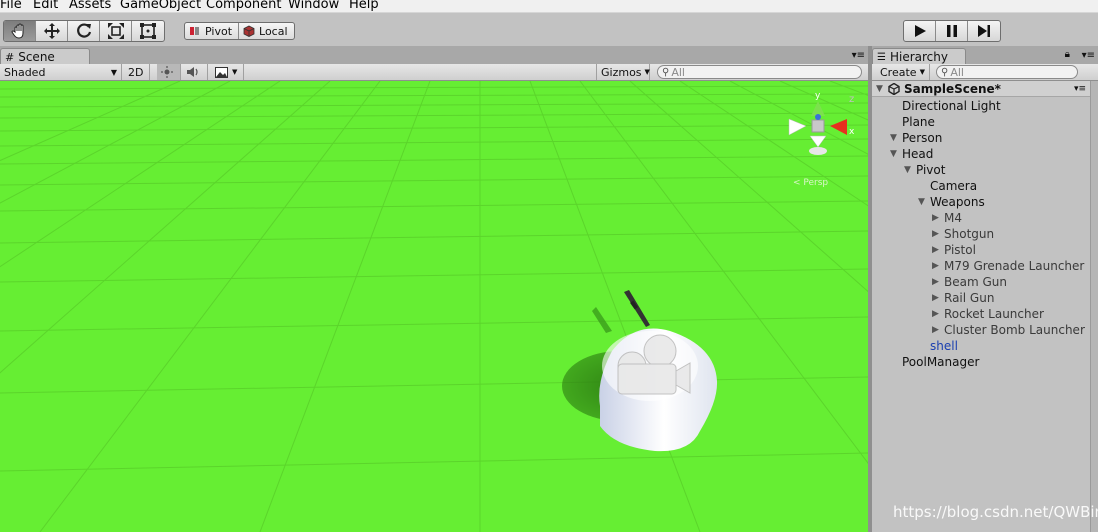 This screenshot has width=1098, height=532. I want to click on 2d-toggle-button: 2D, so click(137, 72).